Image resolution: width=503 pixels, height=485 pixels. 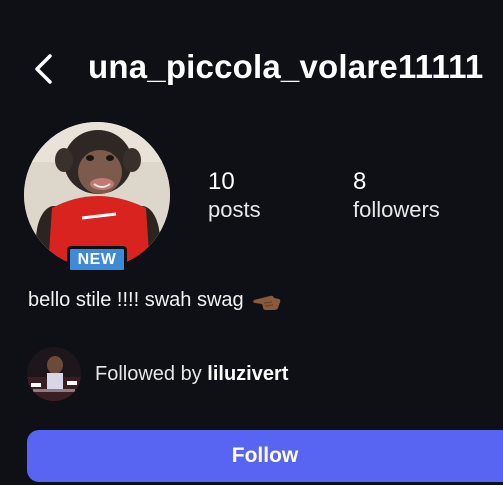 What do you see at coordinates (360, 181) in the screenshot?
I see `followers-count: 8` at bounding box center [360, 181].